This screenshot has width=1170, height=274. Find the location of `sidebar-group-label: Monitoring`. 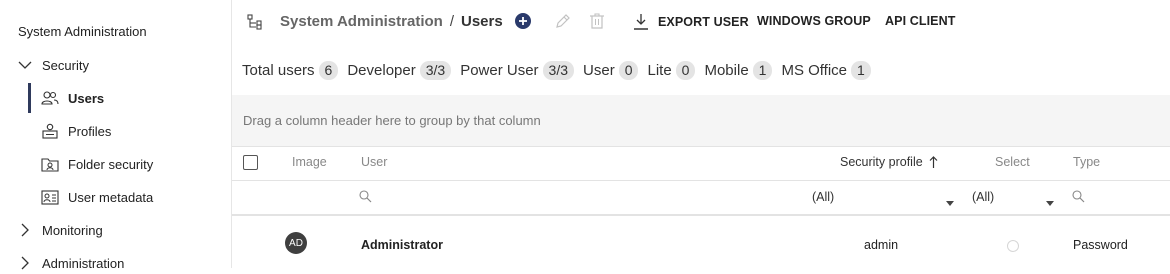

sidebar-group-label: Monitoring is located at coordinates (72, 230).